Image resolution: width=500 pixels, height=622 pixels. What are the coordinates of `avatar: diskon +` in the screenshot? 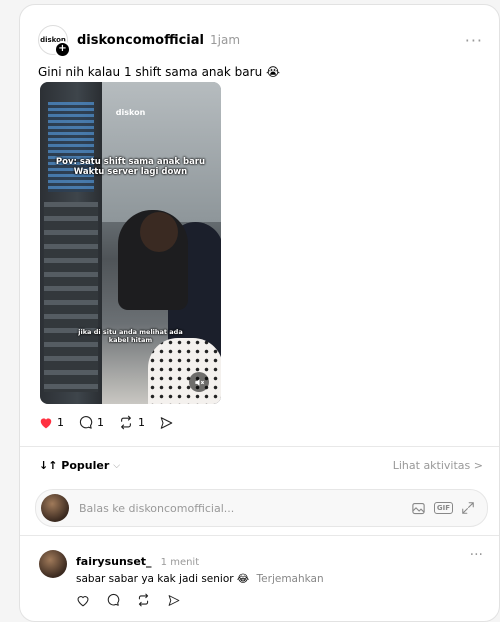 It's located at (54, 41).